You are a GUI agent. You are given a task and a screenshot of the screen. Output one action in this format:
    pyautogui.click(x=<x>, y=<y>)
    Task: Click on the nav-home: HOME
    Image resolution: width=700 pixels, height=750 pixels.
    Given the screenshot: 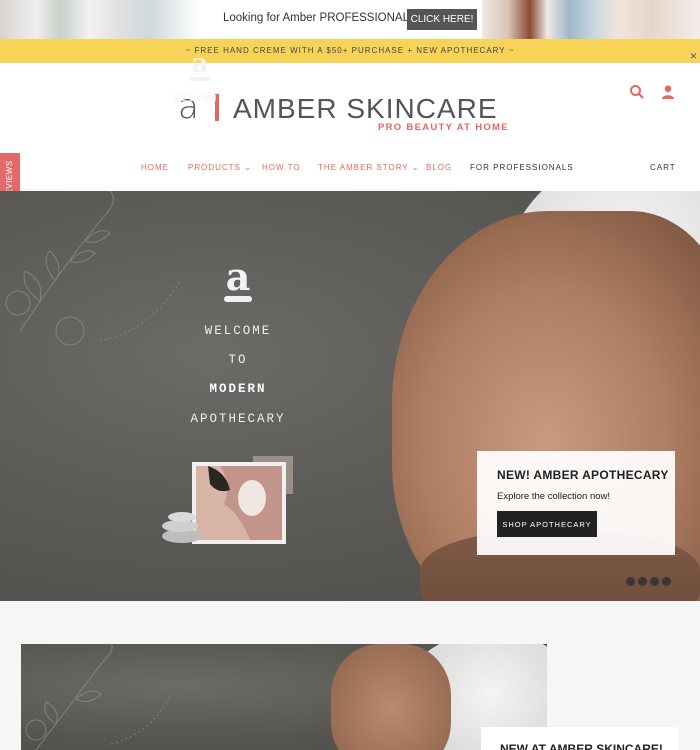 What is the action you would take?
    pyautogui.click(x=155, y=167)
    